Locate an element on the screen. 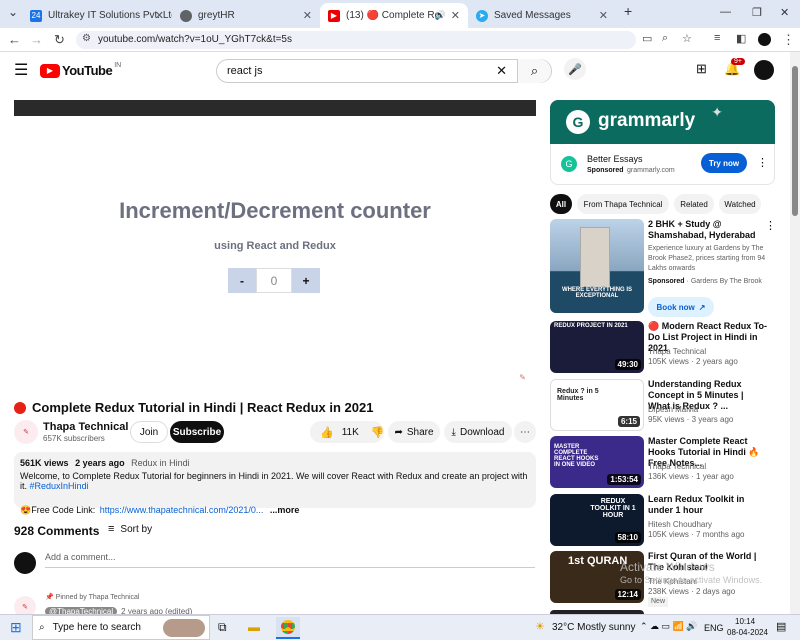 This screenshot has height=640, width=800. side-panel-icon: ◧ is located at coordinates (741, 38).